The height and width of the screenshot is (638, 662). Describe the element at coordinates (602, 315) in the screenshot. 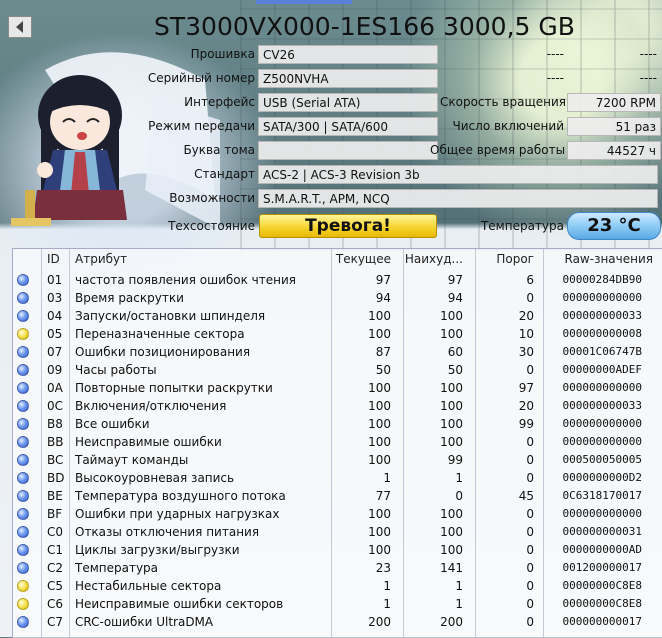

I see `cell-raw: 000000000033` at that location.